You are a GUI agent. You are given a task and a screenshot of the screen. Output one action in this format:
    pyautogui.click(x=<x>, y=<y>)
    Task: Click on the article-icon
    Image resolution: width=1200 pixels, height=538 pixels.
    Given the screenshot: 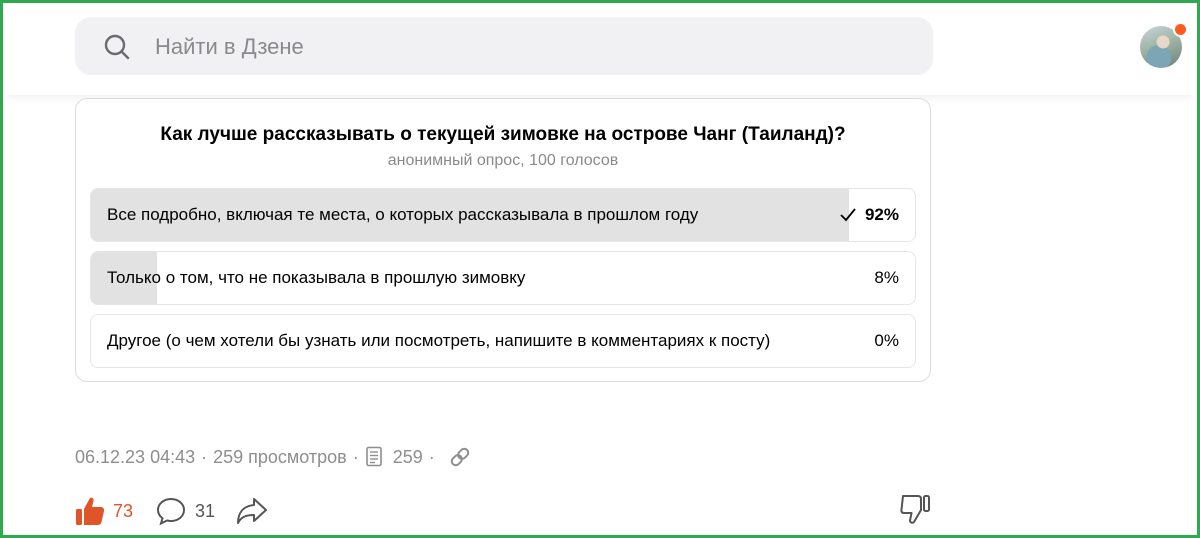 What is the action you would take?
    pyautogui.click(x=373, y=456)
    